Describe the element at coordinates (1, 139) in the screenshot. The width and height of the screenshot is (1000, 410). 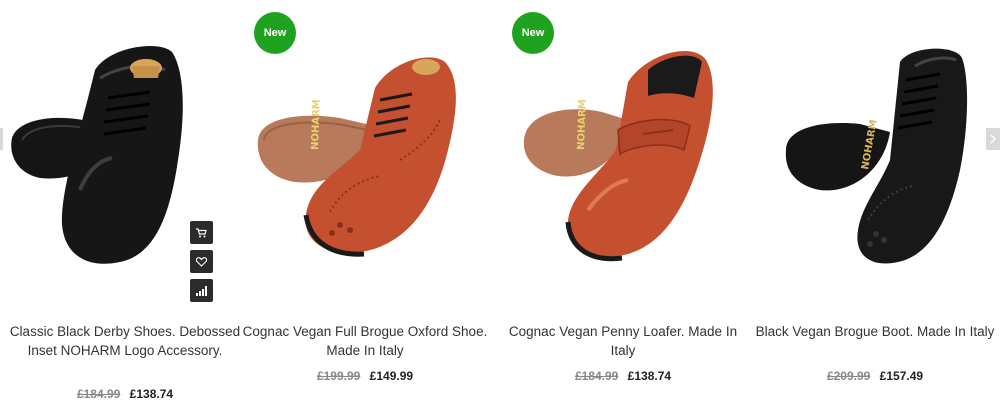
I see `carousel-prev-button` at that location.